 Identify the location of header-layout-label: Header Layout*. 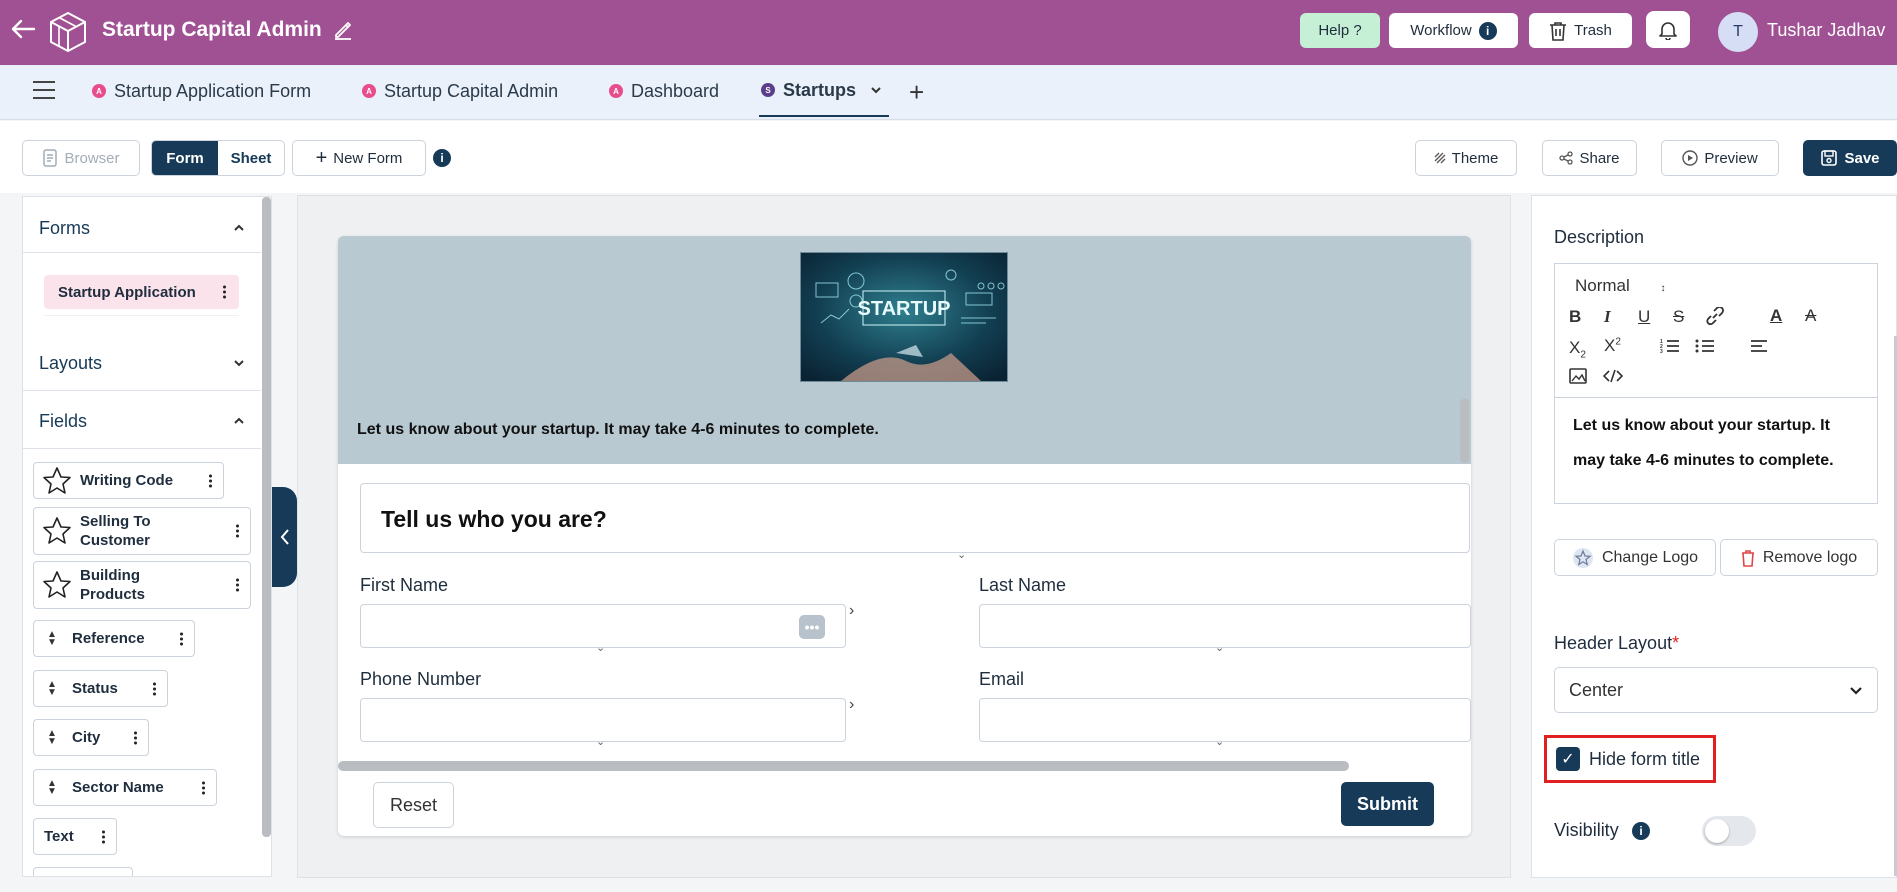
(1616, 643).